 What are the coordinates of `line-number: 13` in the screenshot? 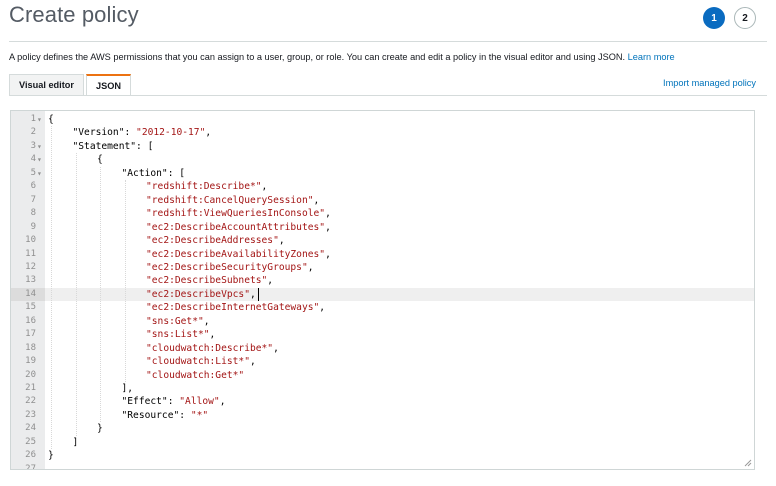 It's located at (30, 280).